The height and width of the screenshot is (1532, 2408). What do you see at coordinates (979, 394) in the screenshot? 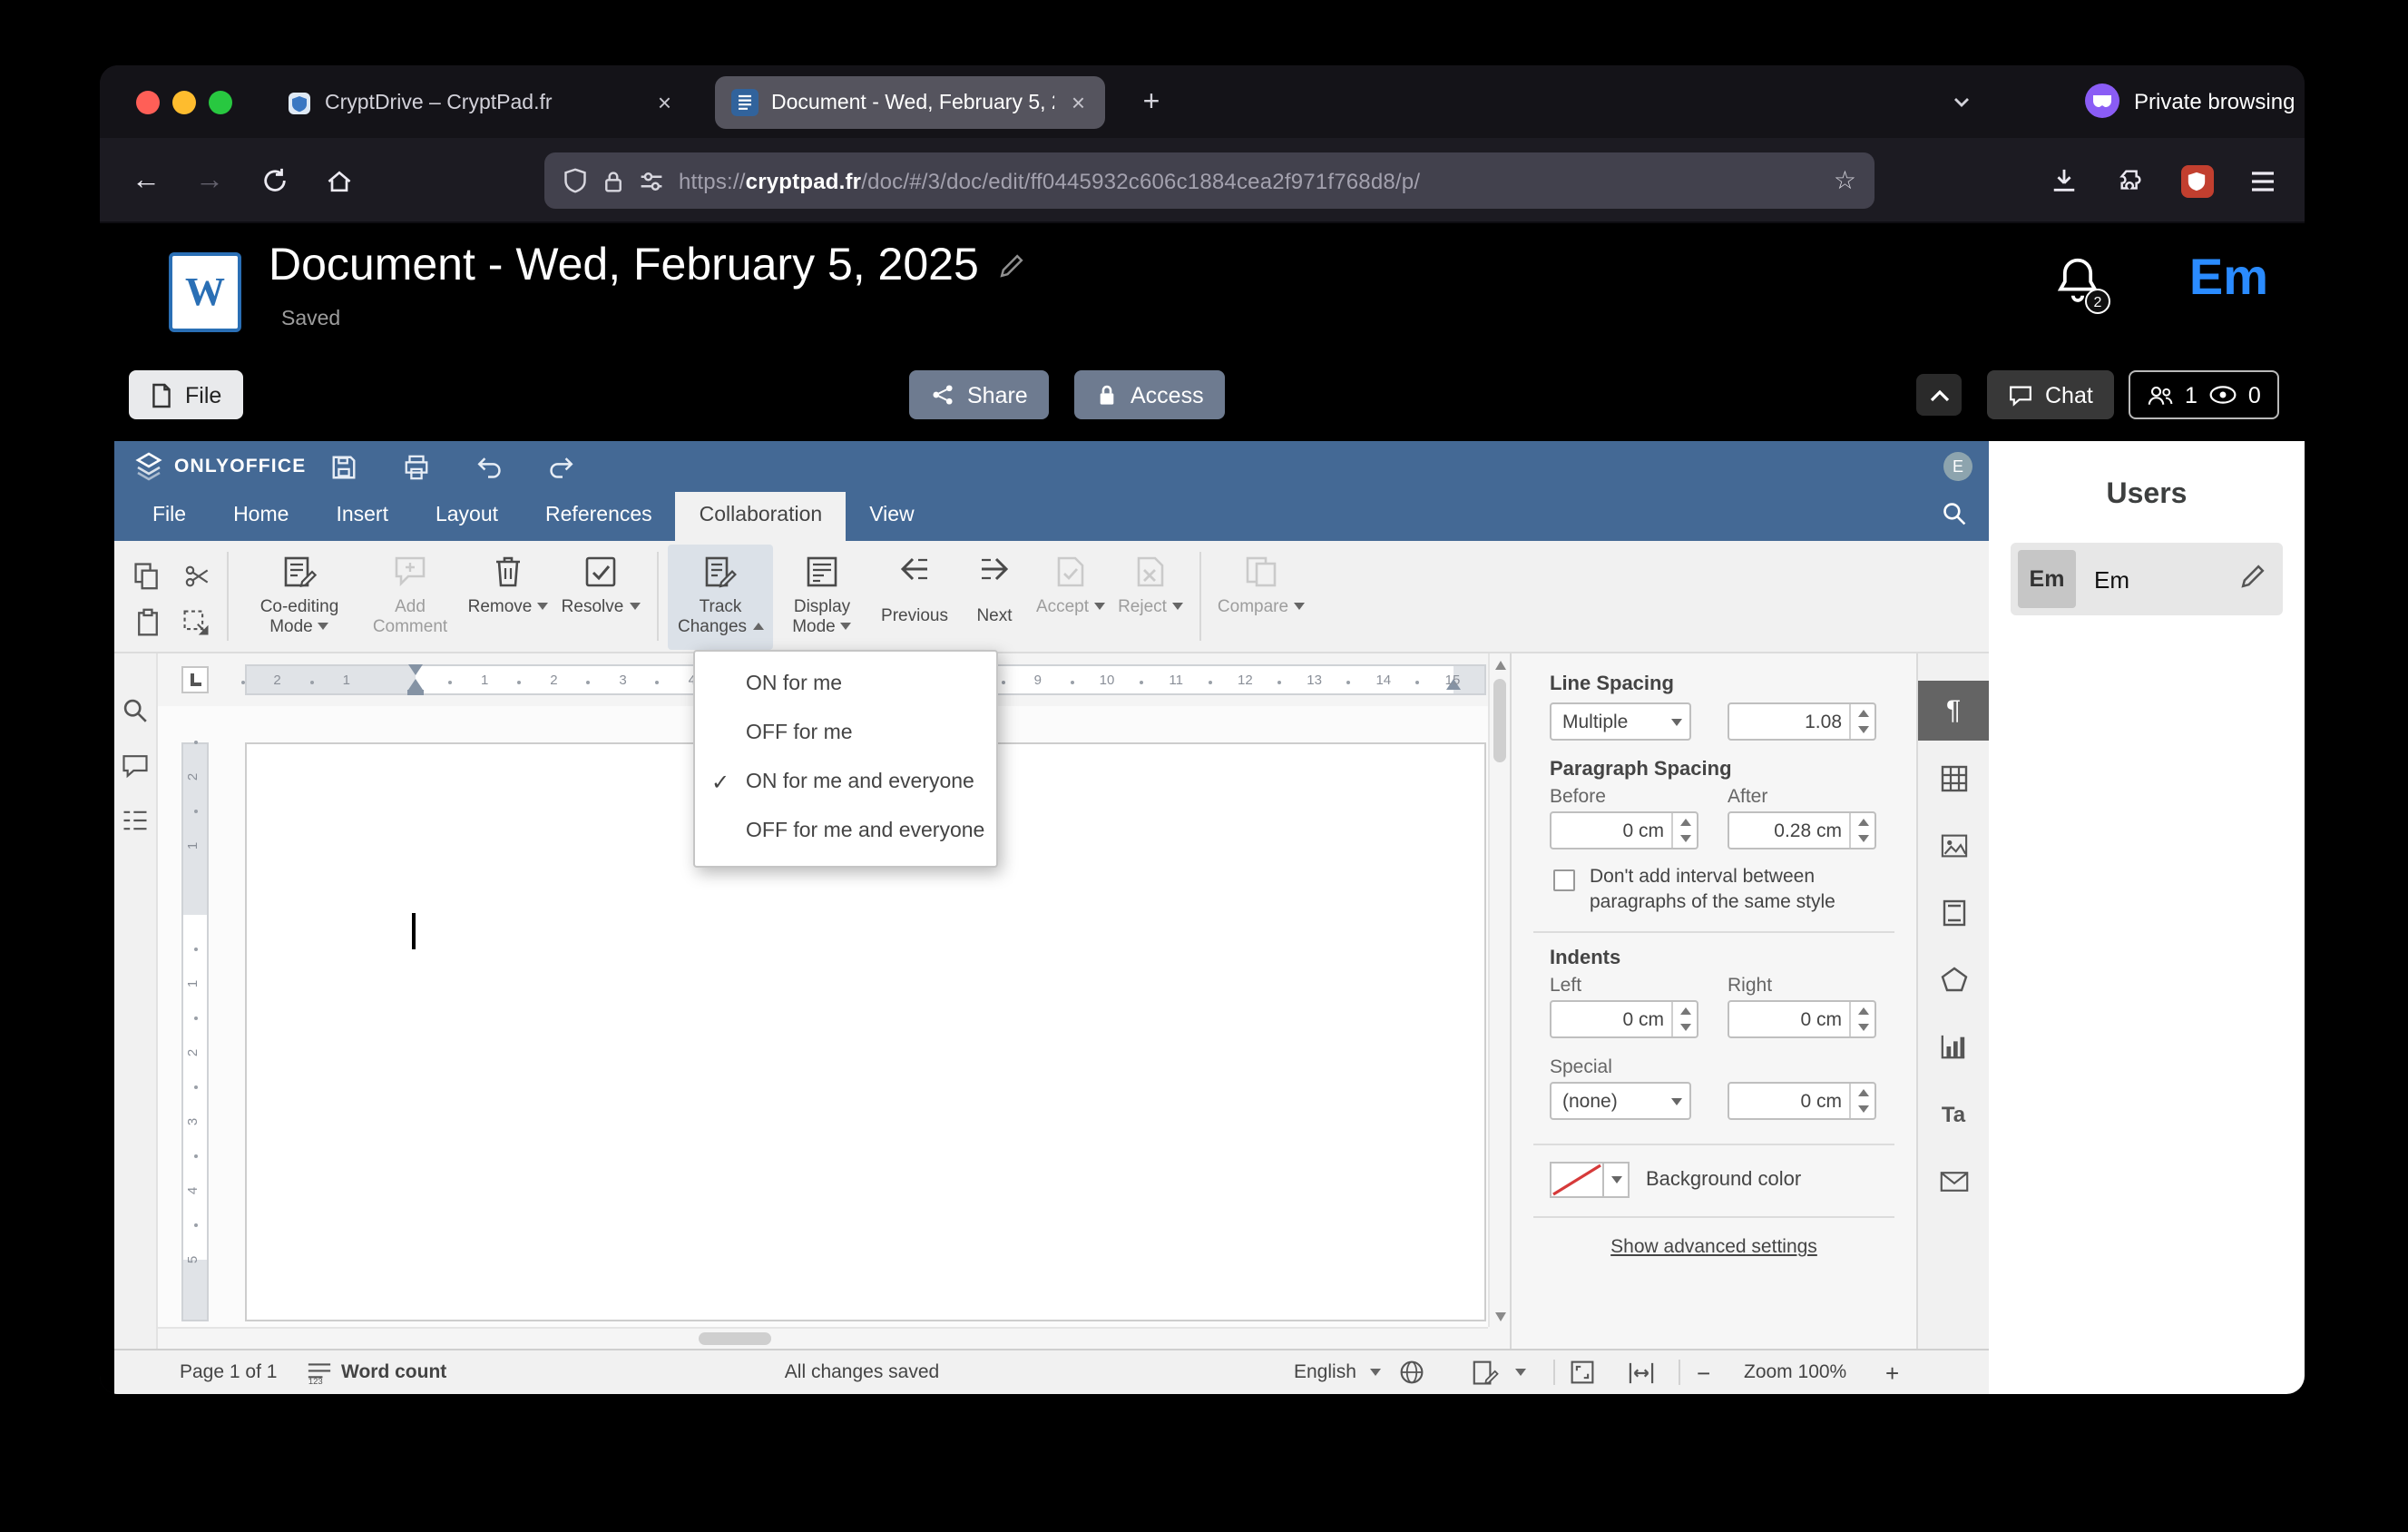
I see `share-button: Share` at bounding box center [979, 394].